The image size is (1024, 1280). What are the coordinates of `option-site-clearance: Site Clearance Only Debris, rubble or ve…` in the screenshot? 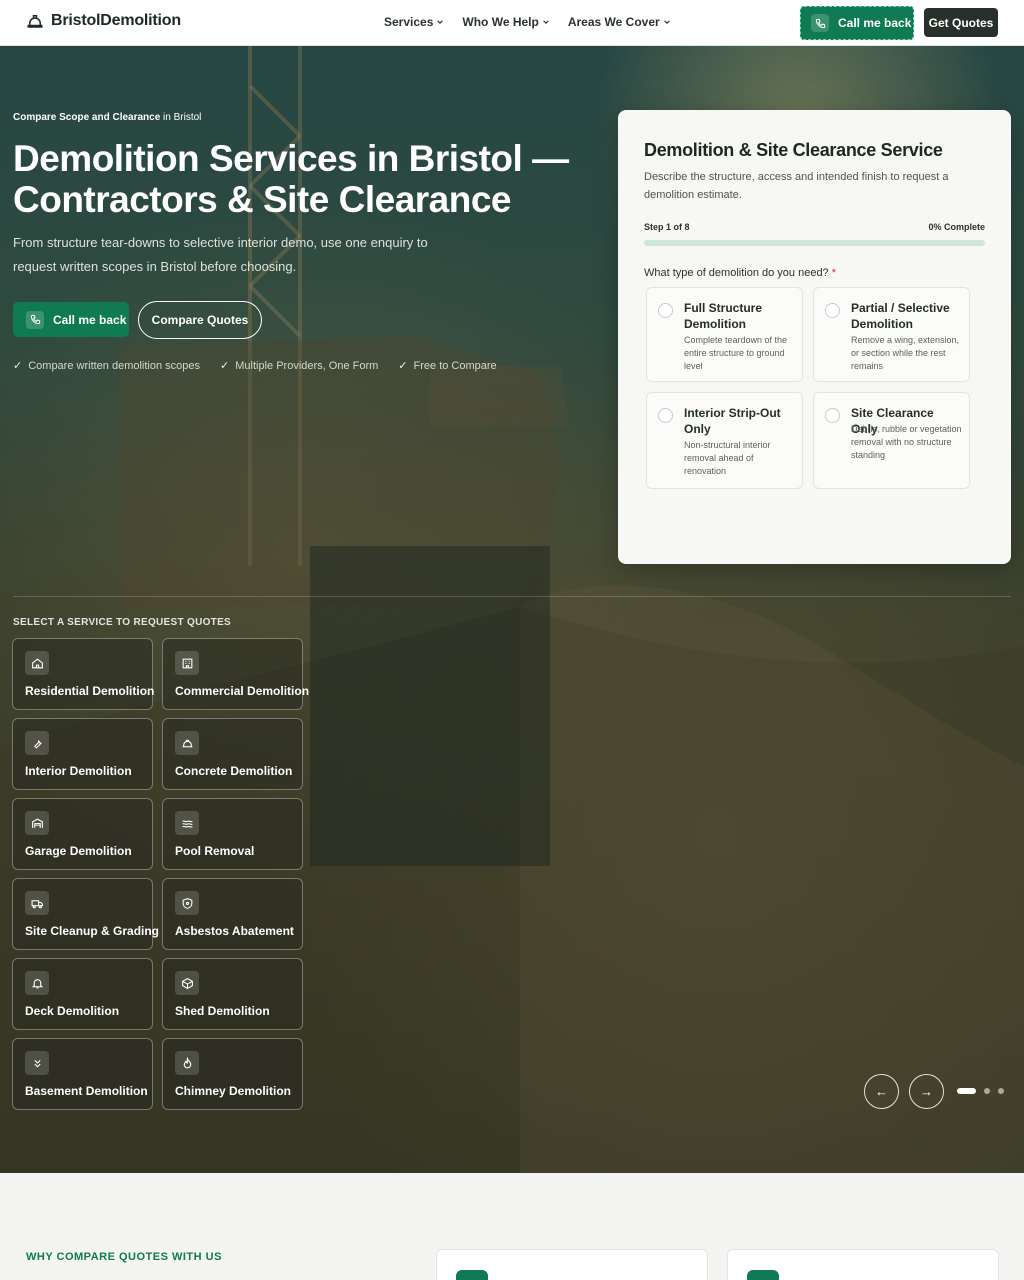 It's located at (891, 440).